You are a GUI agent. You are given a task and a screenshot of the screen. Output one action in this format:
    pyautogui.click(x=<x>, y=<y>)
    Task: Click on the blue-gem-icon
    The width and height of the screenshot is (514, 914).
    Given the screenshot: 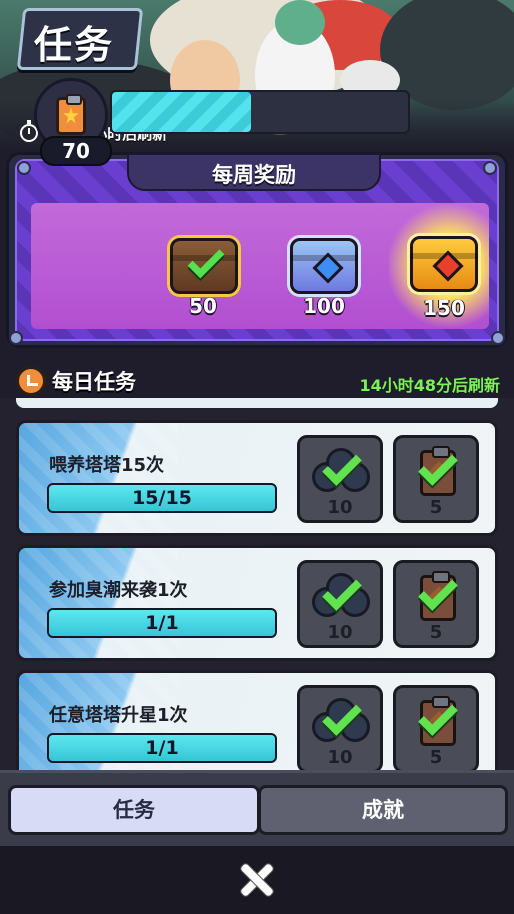 What is the action you would take?
    pyautogui.click(x=328, y=268)
    